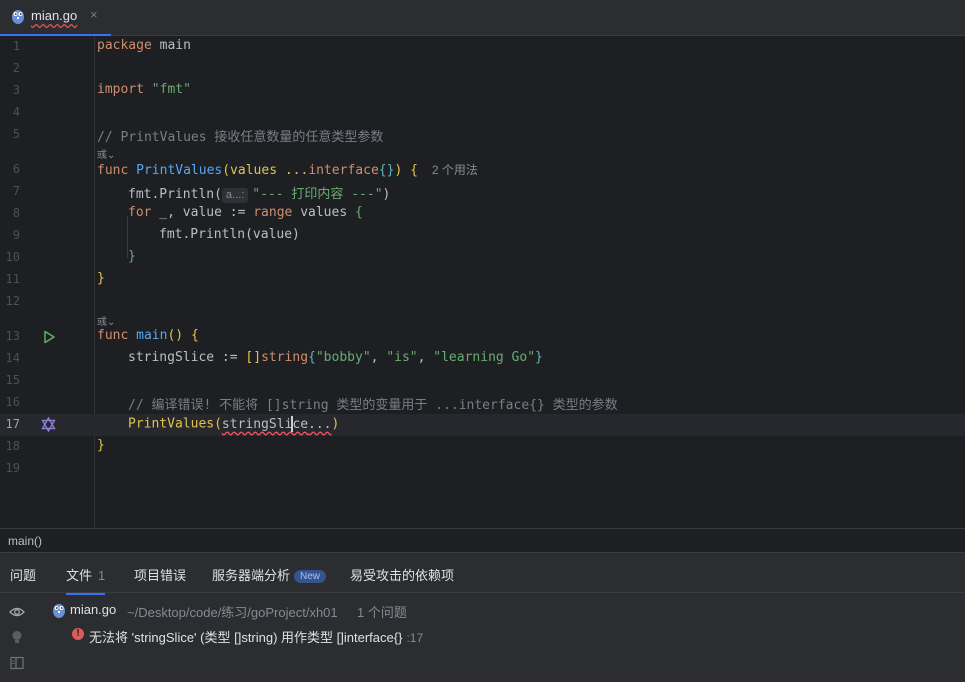 This screenshot has height=682, width=965. Describe the element at coordinates (386, 170) in the screenshot. I see `brace: {}` at that location.